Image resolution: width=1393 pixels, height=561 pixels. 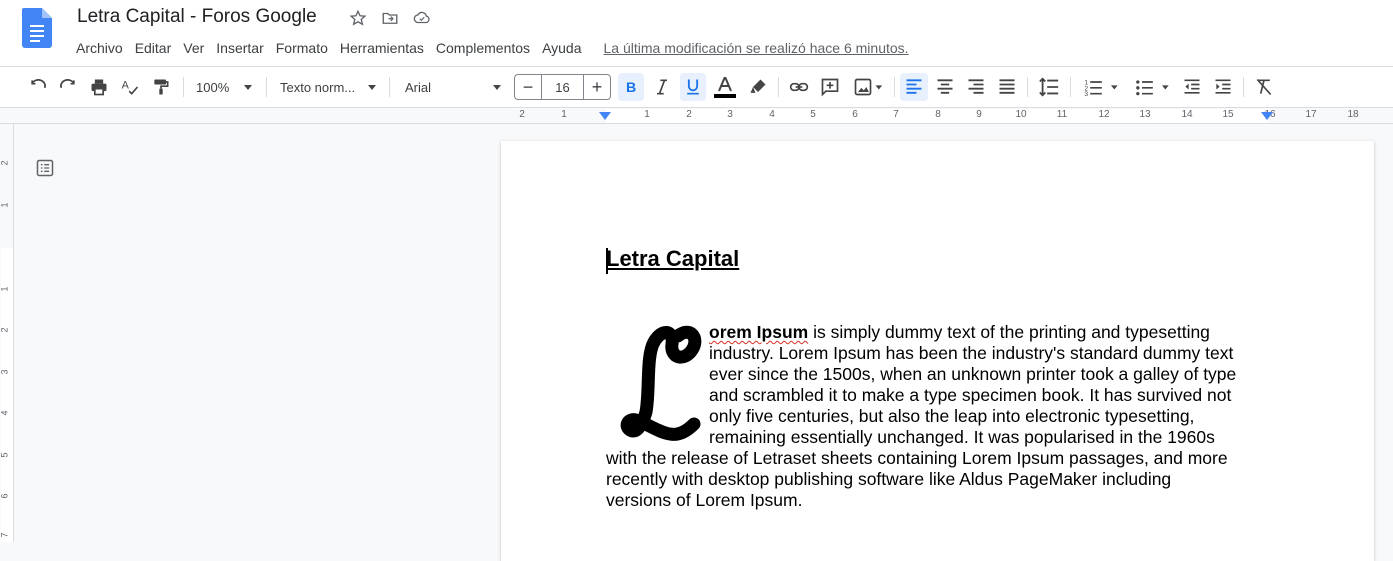 I want to click on svg-text: B, so click(x=631, y=88).